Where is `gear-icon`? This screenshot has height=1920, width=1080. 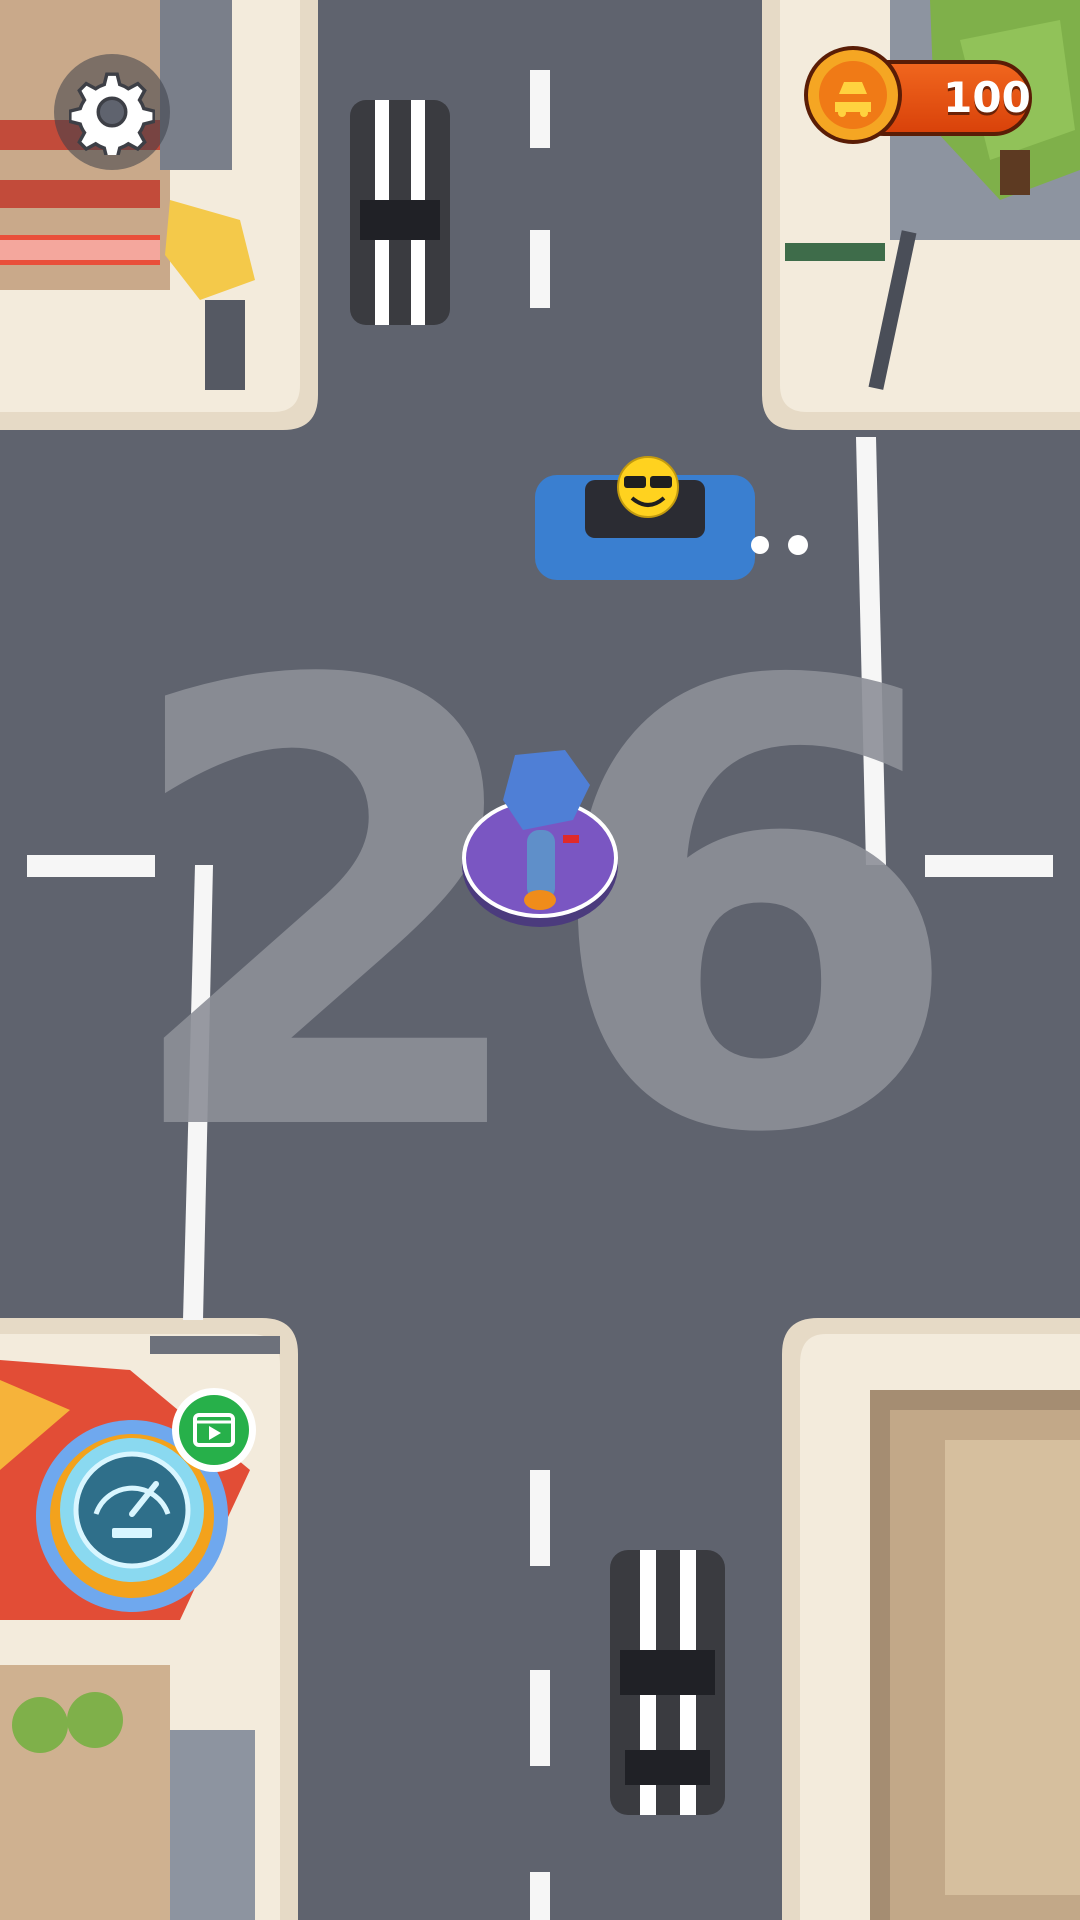
gear-icon is located at coordinates (112, 113).